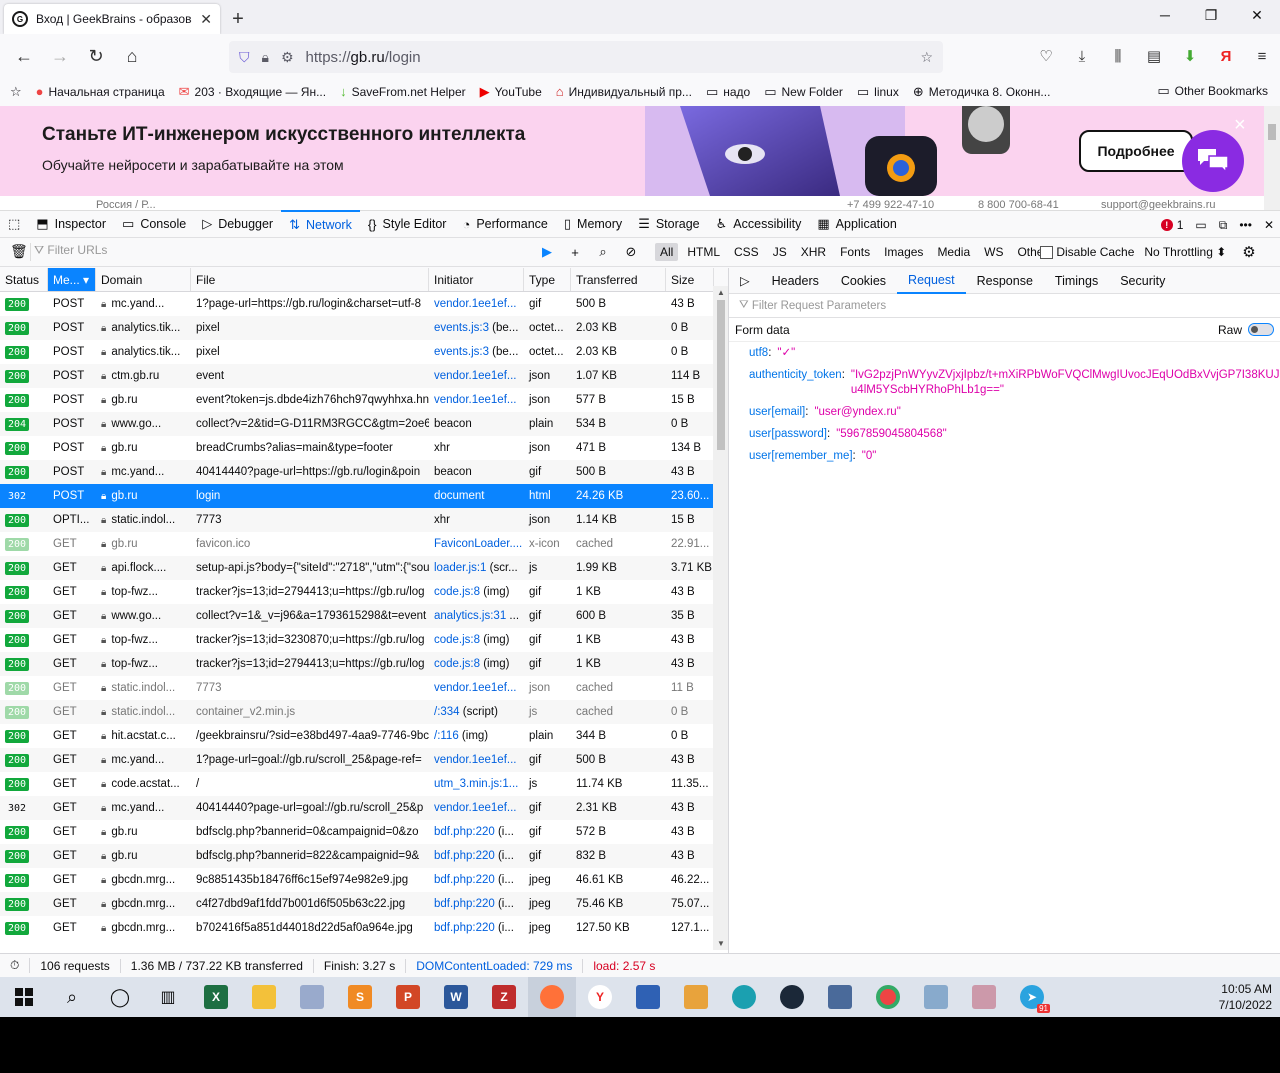  I want to click on tracking-shield-icon: ⛉, so click(244, 57).